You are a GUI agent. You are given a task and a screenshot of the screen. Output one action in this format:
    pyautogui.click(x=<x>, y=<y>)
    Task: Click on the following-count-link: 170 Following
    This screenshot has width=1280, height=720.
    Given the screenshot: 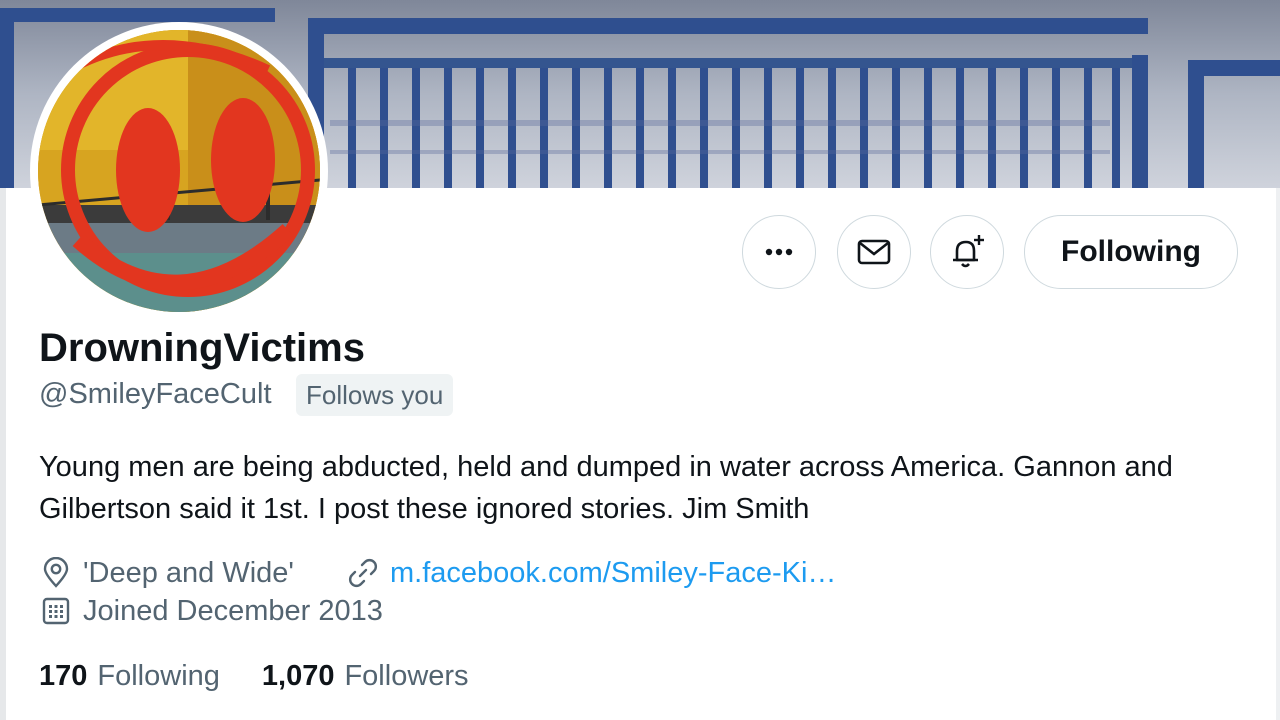 What is the action you would take?
    pyautogui.click(x=129, y=676)
    